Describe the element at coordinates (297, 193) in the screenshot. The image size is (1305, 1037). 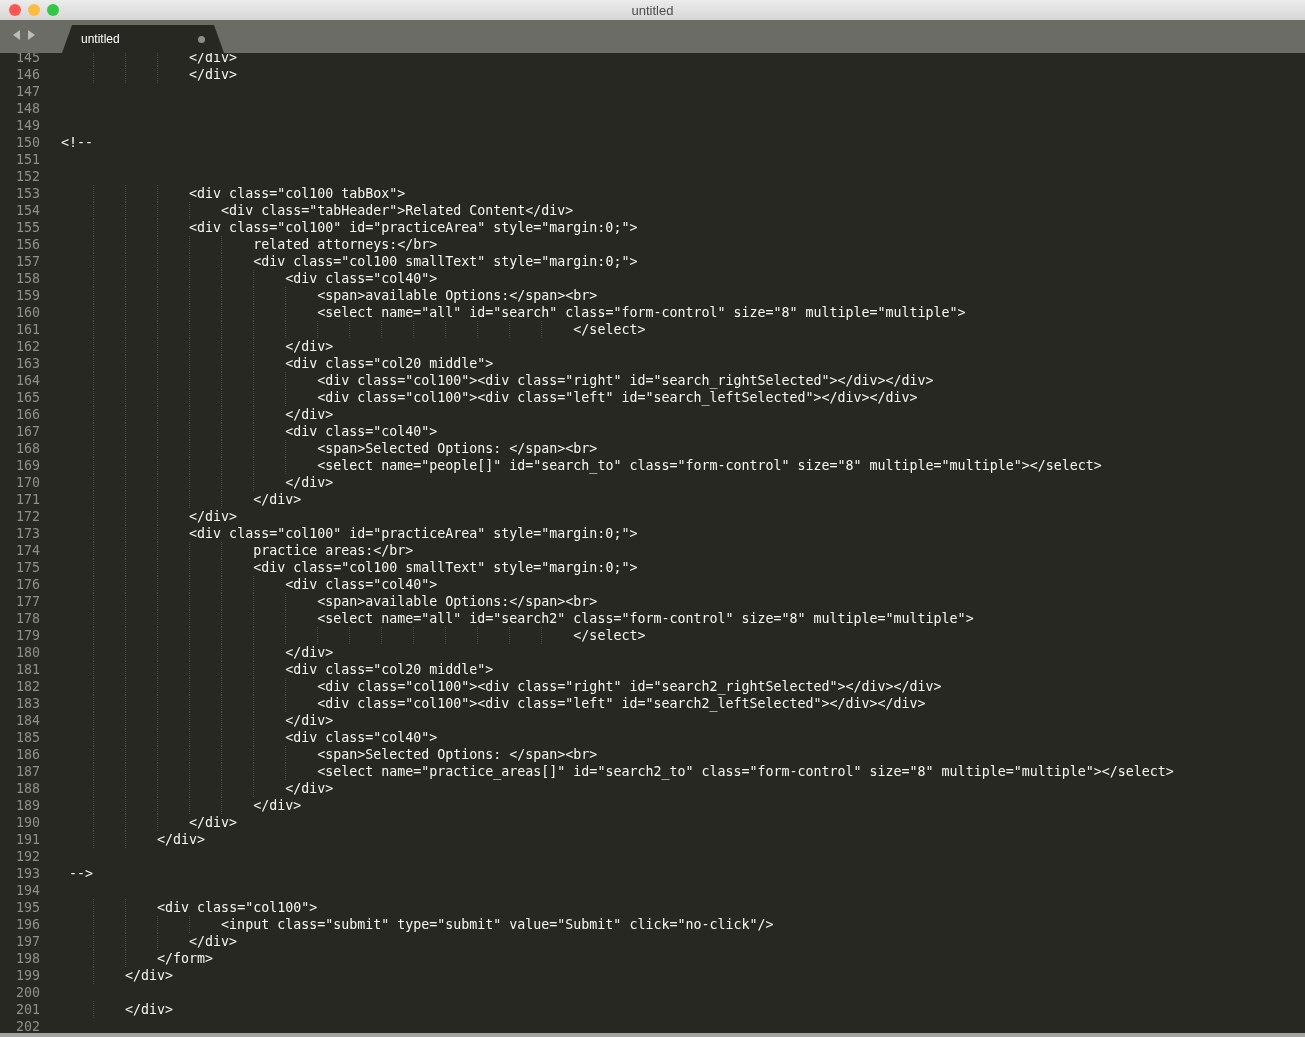
I see `code-line: <div class="col100 tabBox">` at that location.